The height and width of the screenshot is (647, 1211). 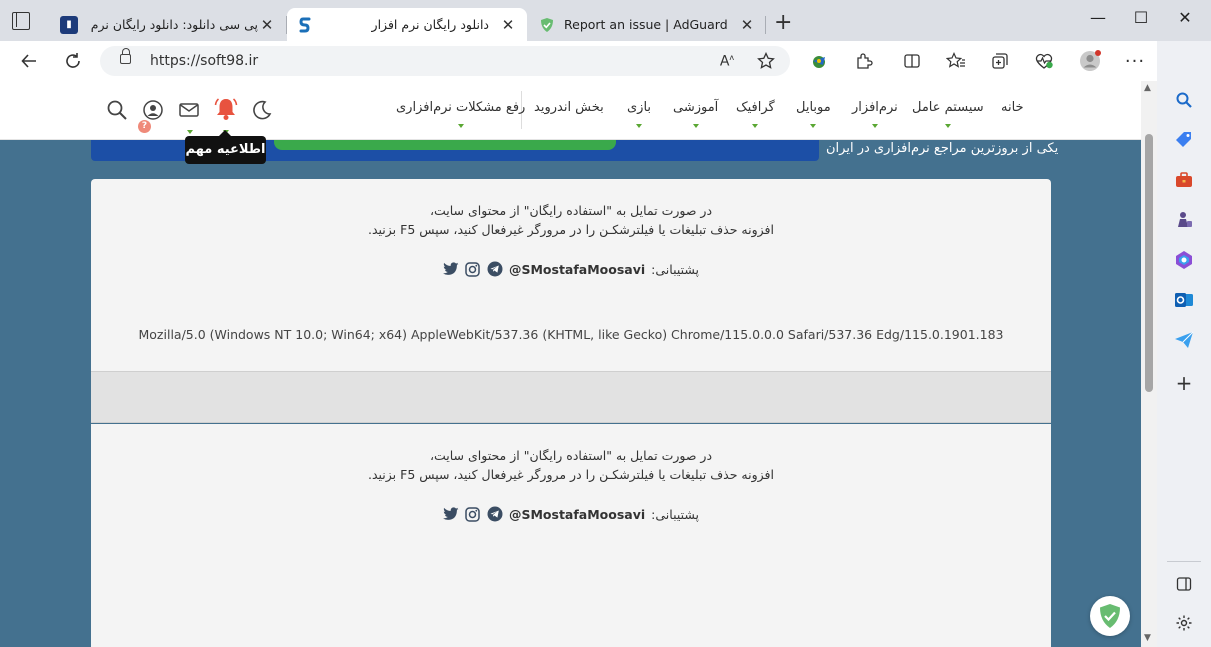 What do you see at coordinates (1147, 88) in the screenshot?
I see `scroll-up-icon: ▲` at bounding box center [1147, 88].